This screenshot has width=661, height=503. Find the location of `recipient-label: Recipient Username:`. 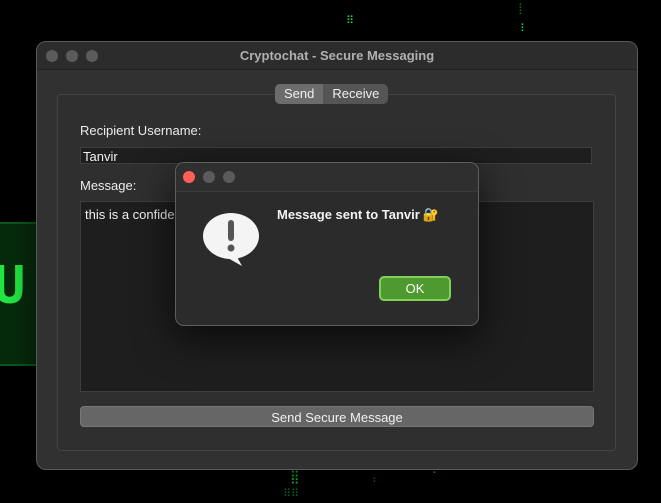

recipient-label: Recipient Username: is located at coordinates (141, 130).